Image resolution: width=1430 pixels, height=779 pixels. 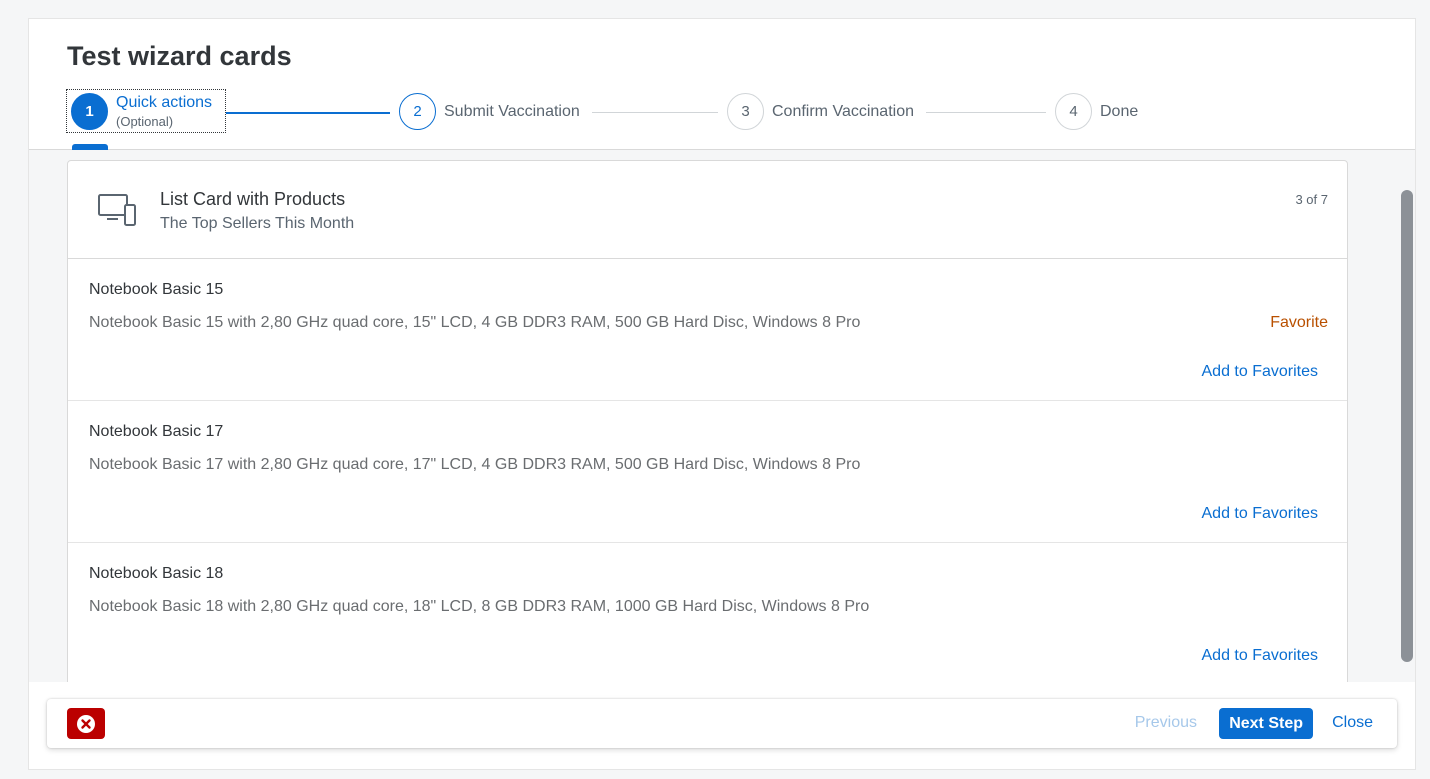 What do you see at coordinates (1311, 199) in the screenshot?
I see `item-count: 3 of 7` at bounding box center [1311, 199].